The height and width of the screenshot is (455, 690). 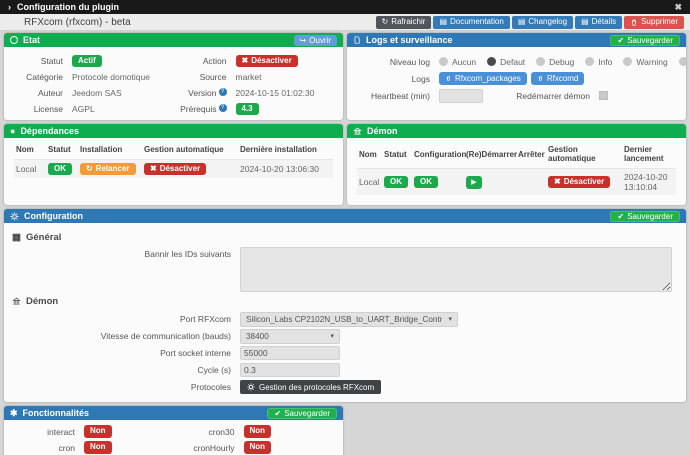 I want to click on changelog-button: ▤ Changelog, so click(x=542, y=22).